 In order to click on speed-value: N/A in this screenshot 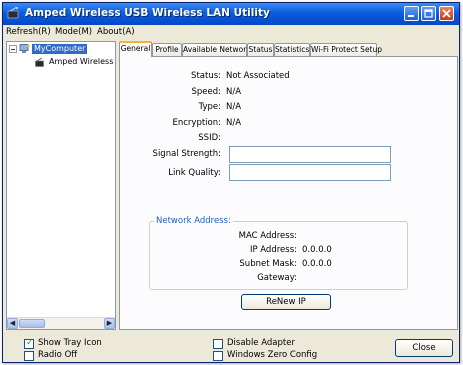, I will do `click(234, 92)`.